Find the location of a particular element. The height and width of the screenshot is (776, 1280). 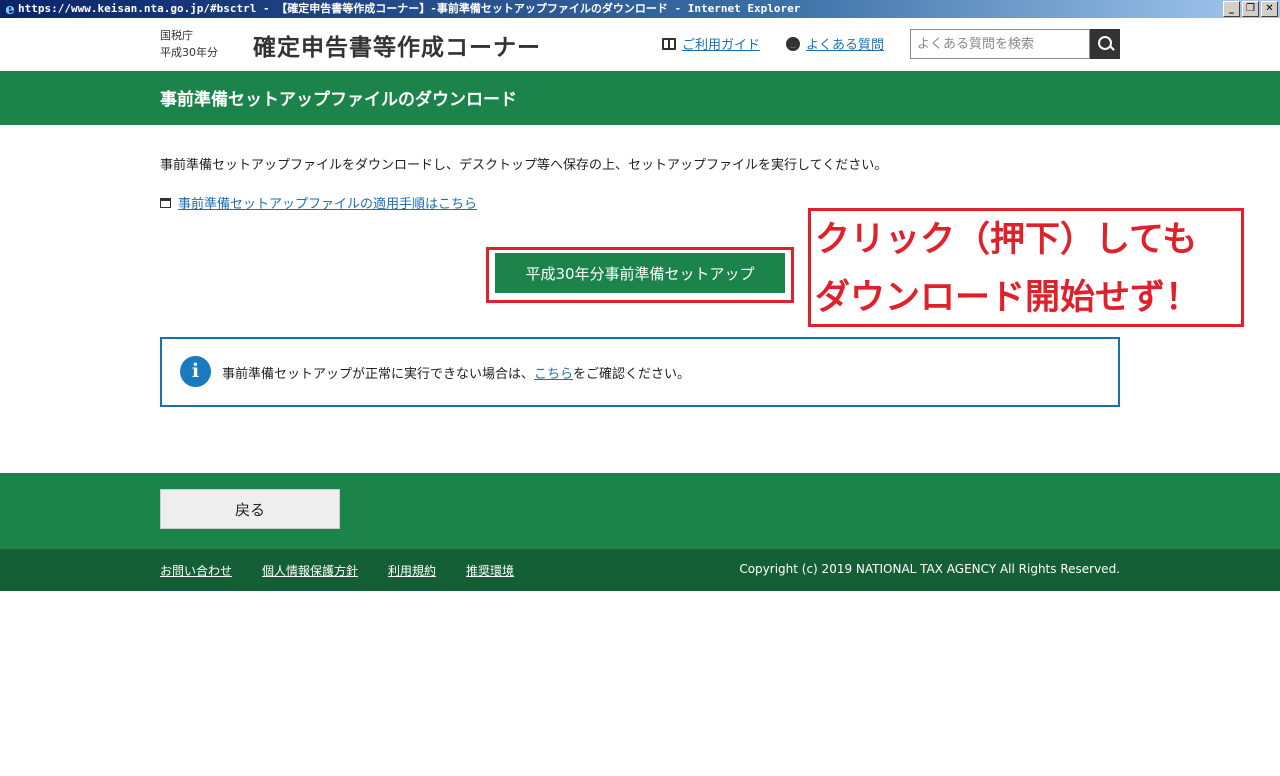

page-title: 事前準備セットアップファイルのダウンロード is located at coordinates (338, 100).